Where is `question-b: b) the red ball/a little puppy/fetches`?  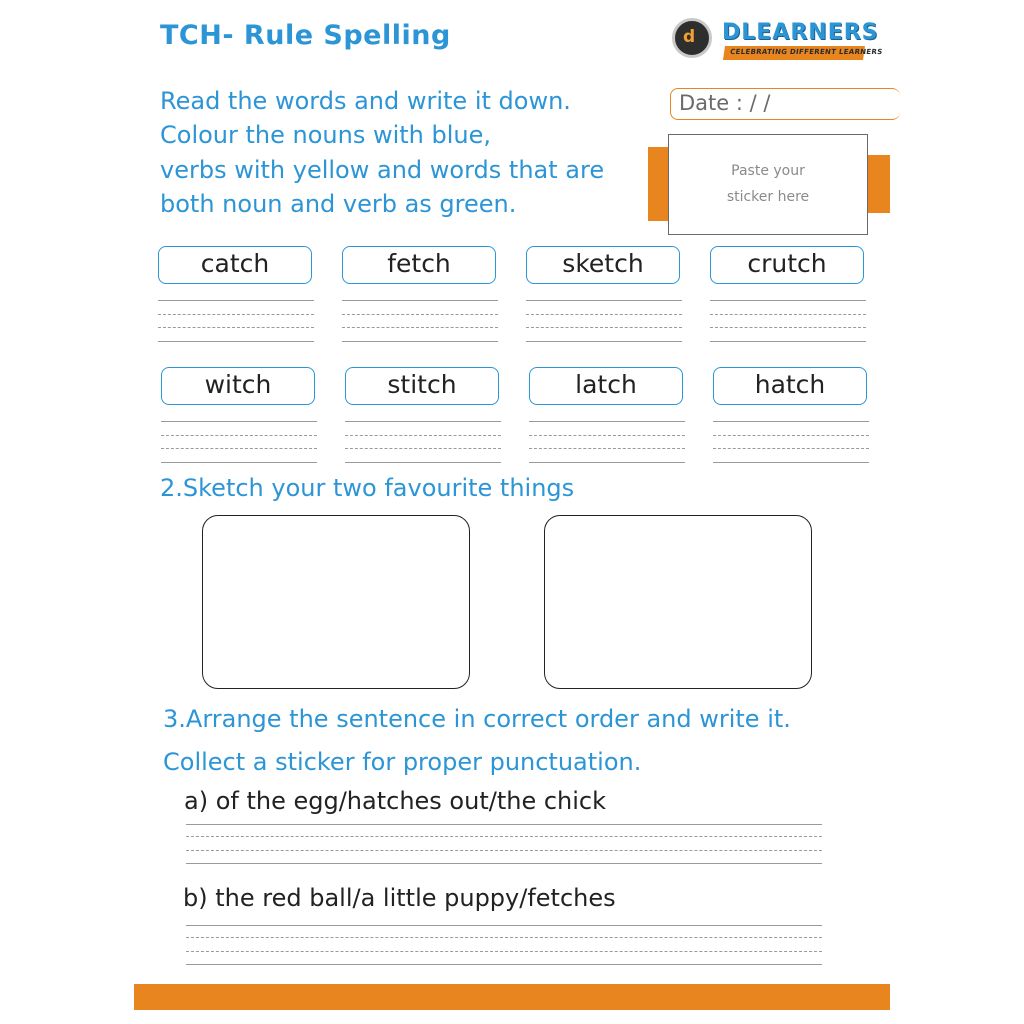
question-b: b) the red ball/a little puppy/fetches is located at coordinates (399, 898).